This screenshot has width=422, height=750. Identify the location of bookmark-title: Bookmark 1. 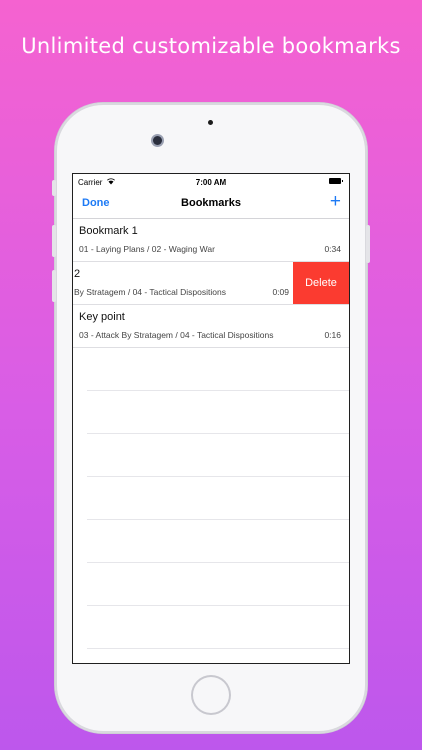
(108, 231).